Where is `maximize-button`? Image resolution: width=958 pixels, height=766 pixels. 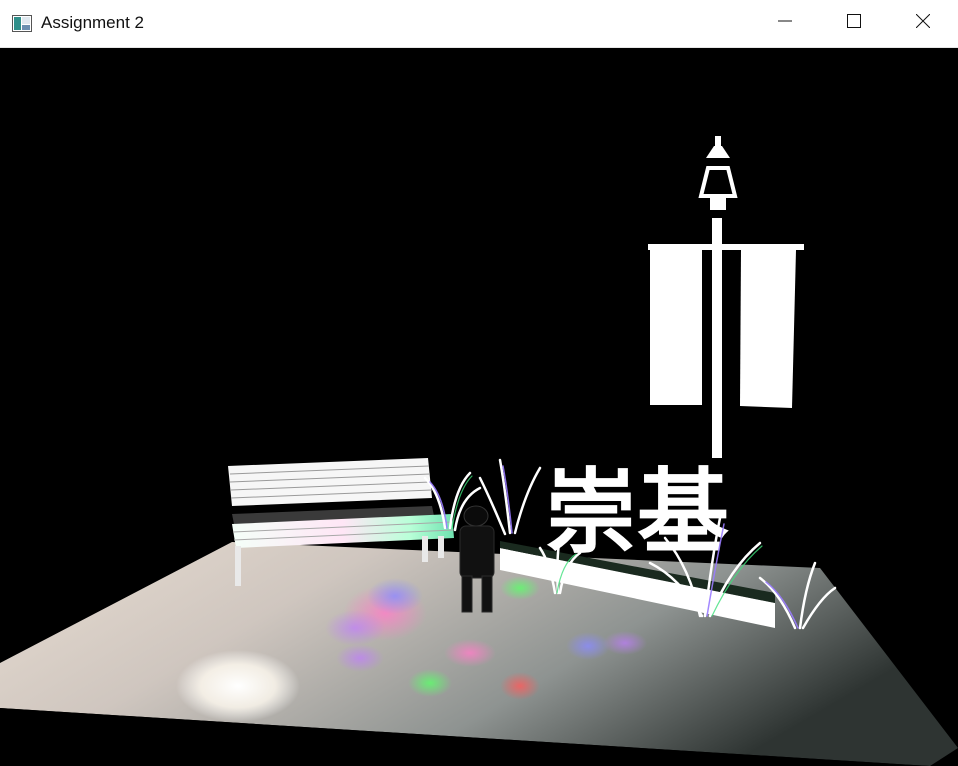
maximize-button is located at coordinates (854, 23).